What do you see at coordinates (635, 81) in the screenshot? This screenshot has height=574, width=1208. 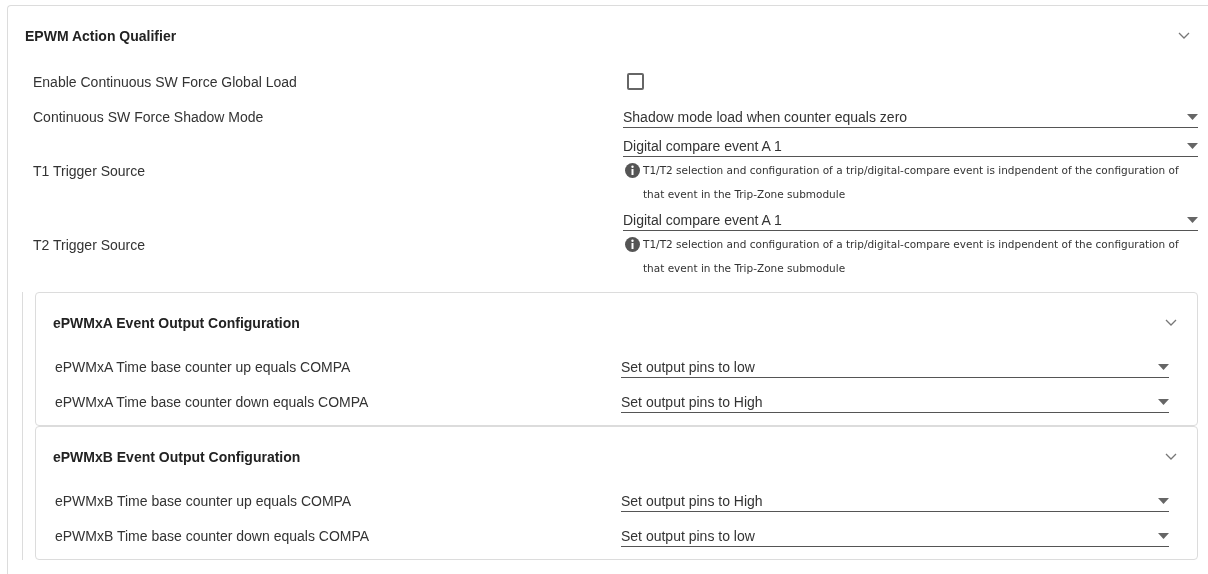 I see `checkbox` at bounding box center [635, 81].